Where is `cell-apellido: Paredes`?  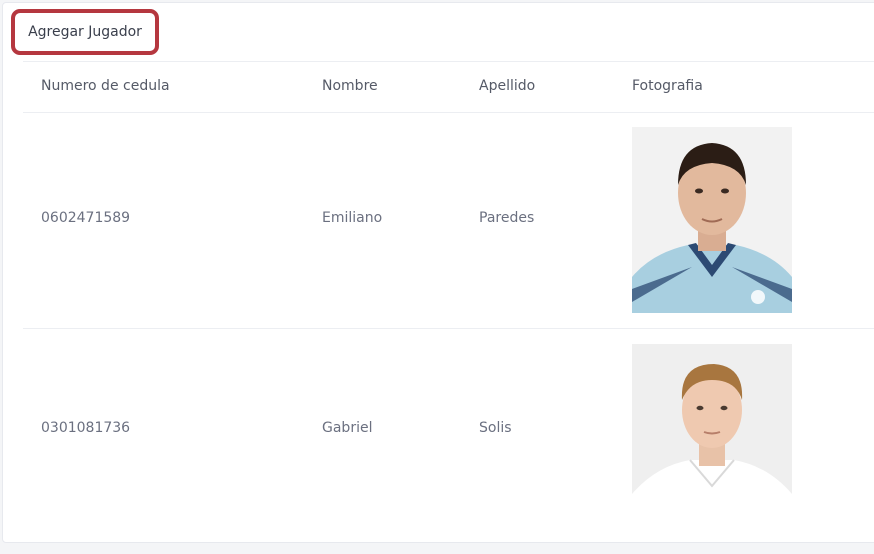 cell-apellido: Paredes is located at coordinates (507, 218).